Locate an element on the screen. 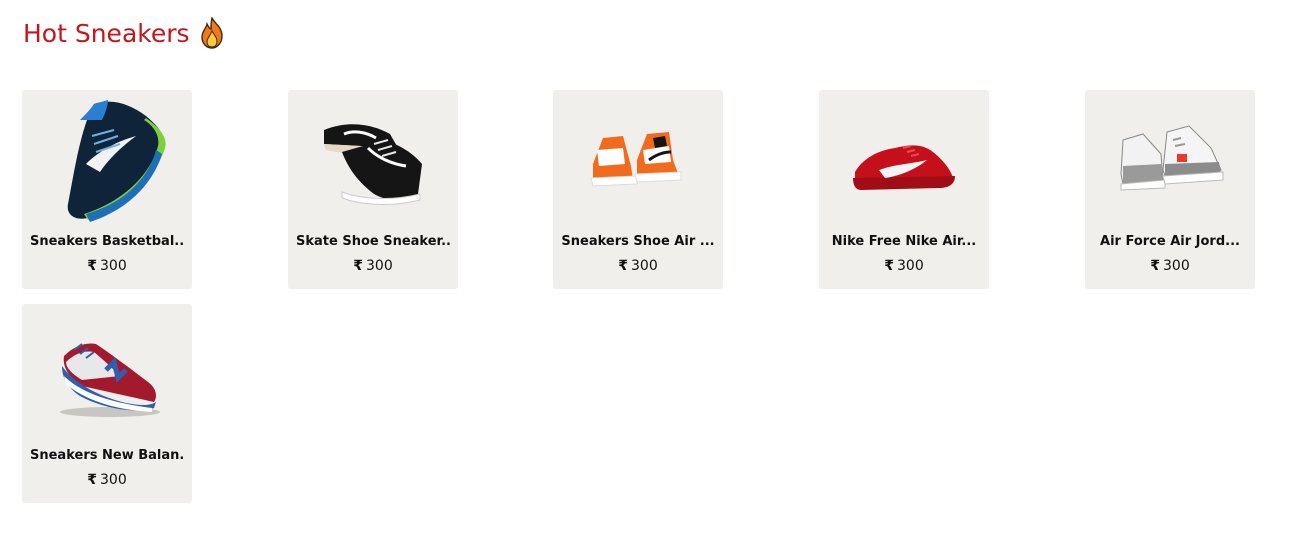 The width and height of the screenshot is (1295, 540). section-heading: Hot Sneakers is located at coordinates (124, 32).